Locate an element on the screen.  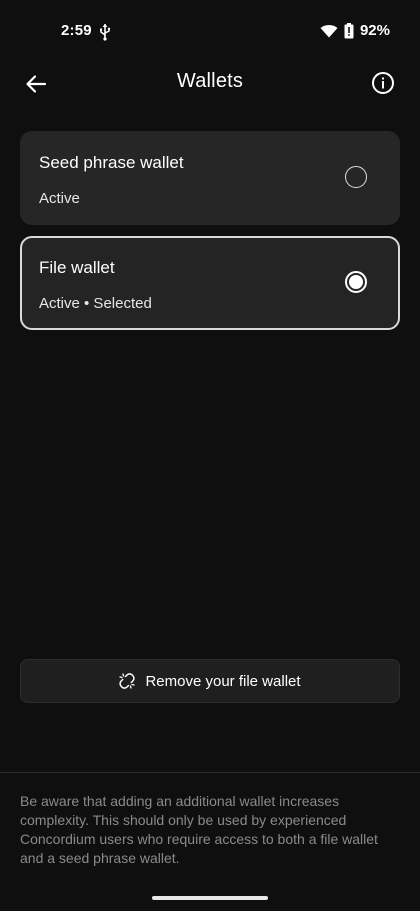
wallet-status: Active • Selected is located at coordinates (95, 303).